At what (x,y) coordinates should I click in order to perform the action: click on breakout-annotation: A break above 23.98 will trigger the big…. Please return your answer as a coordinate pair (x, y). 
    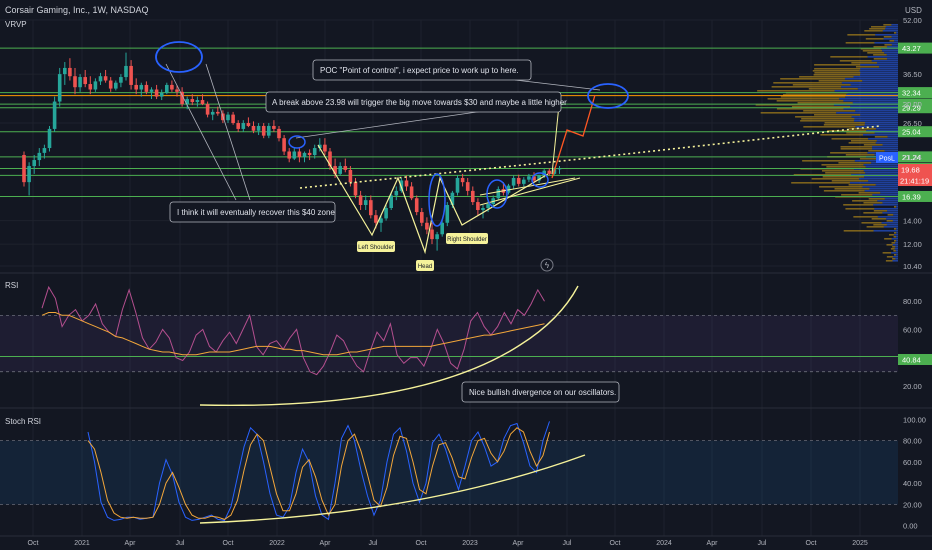
    Looking at the image, I should click on (416, 102).